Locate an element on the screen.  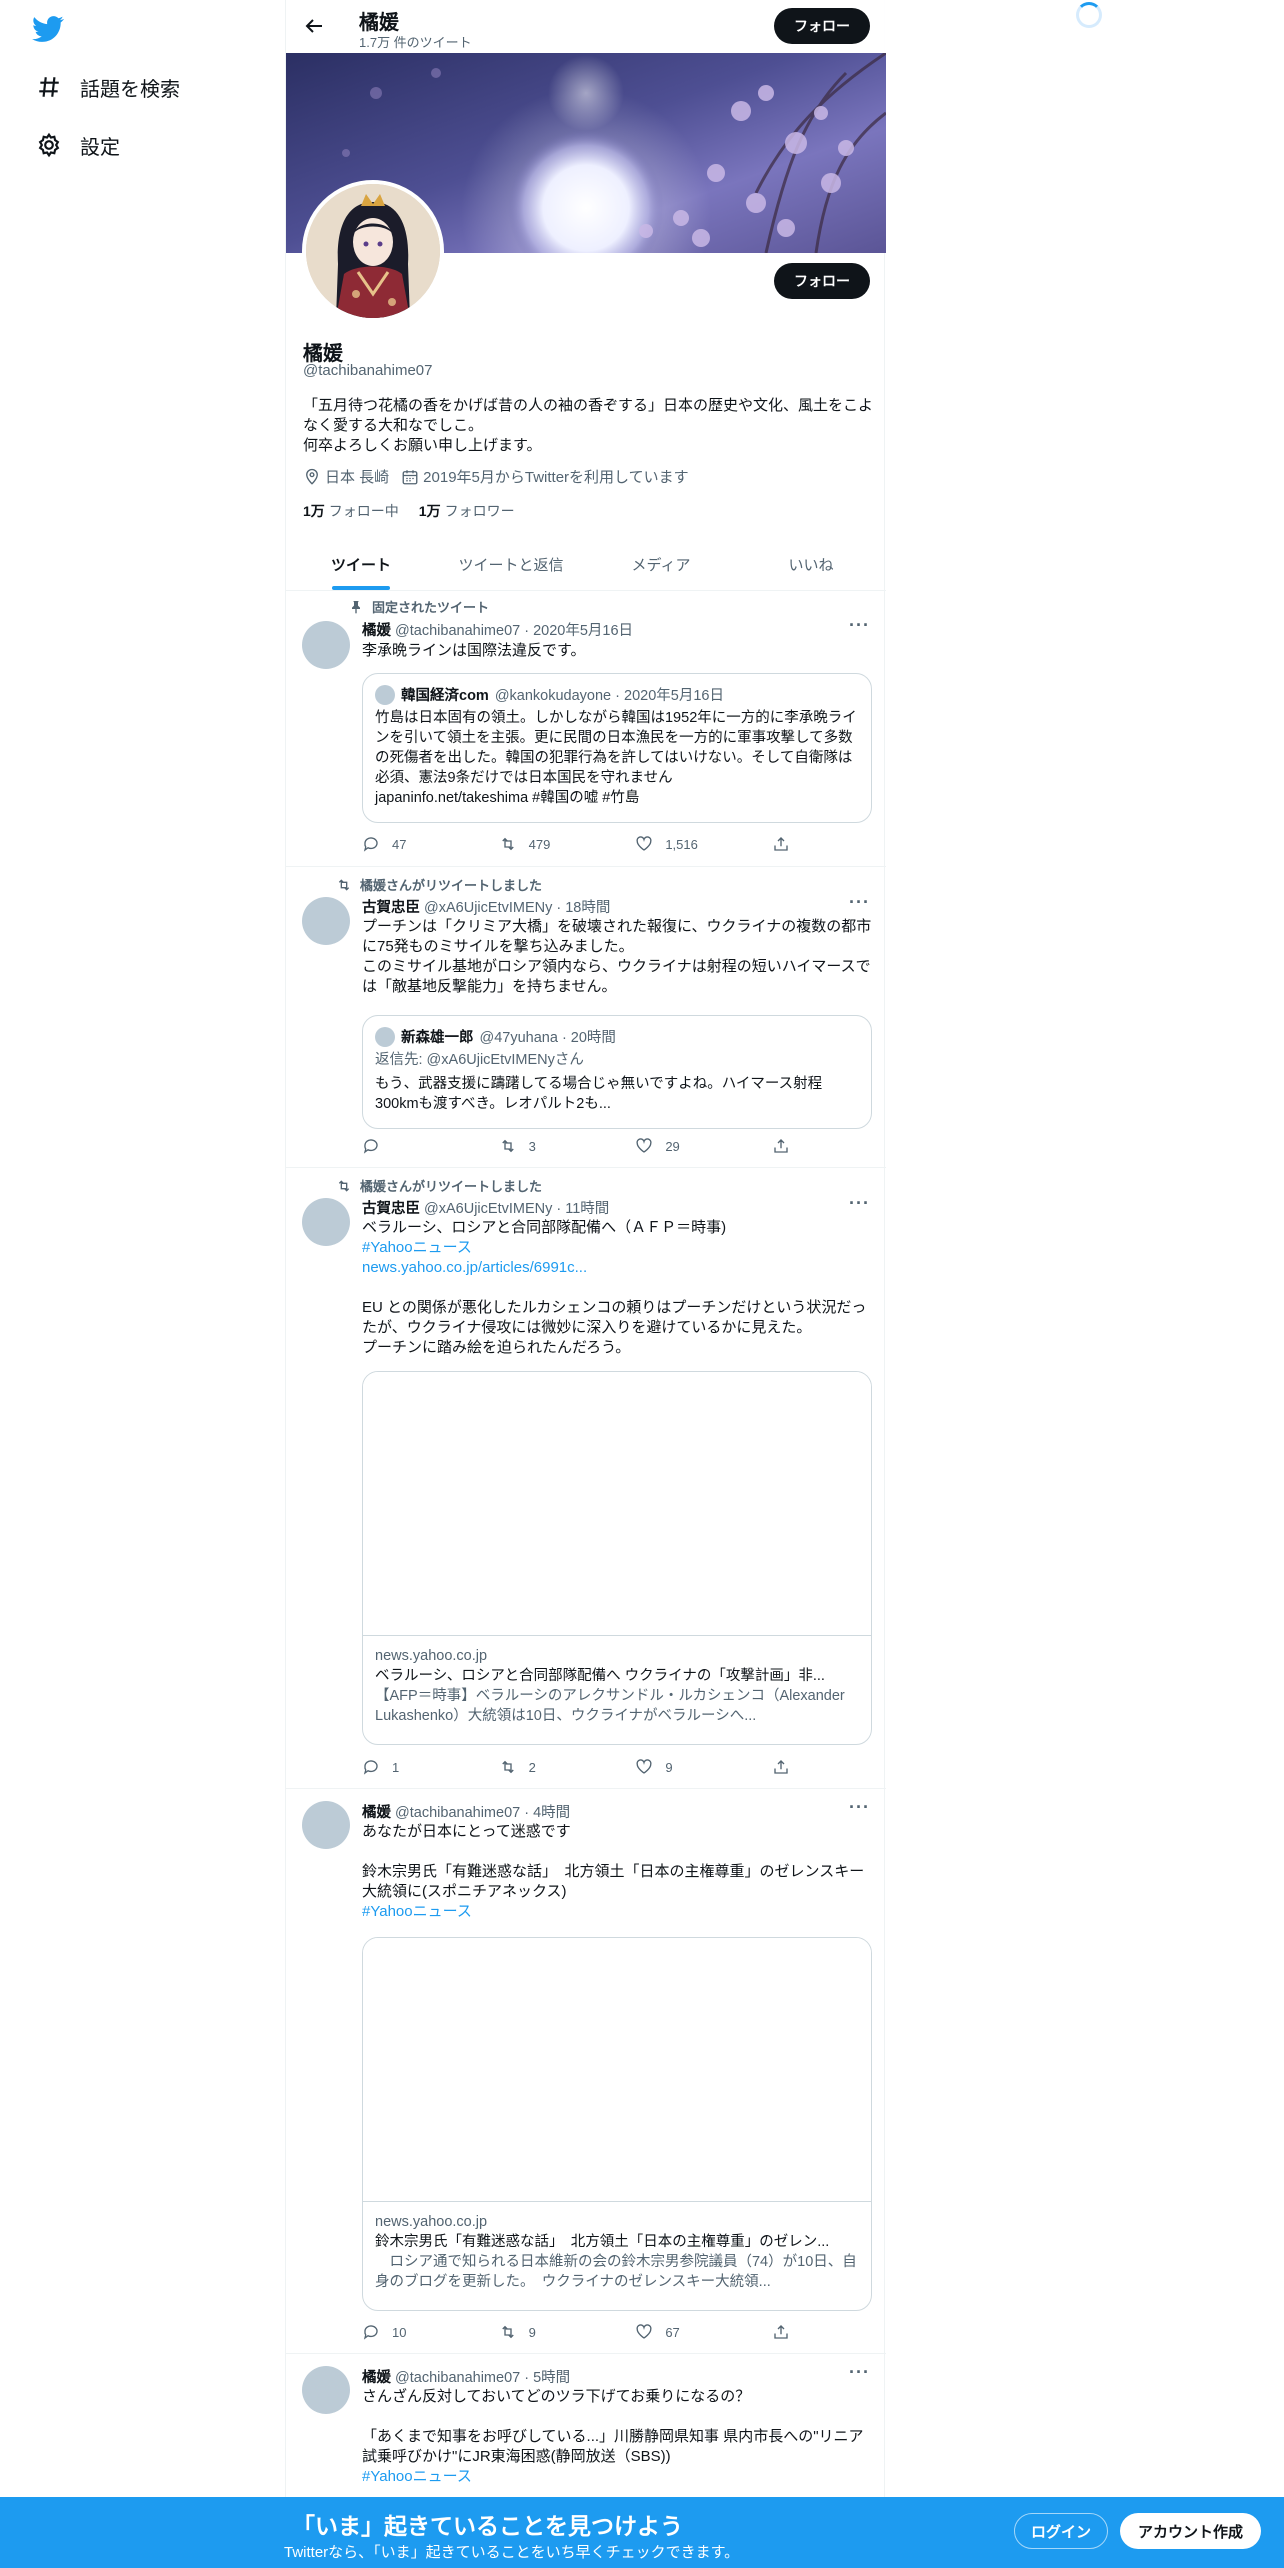
like-button: 9 is located at coordinates (685, 1767).